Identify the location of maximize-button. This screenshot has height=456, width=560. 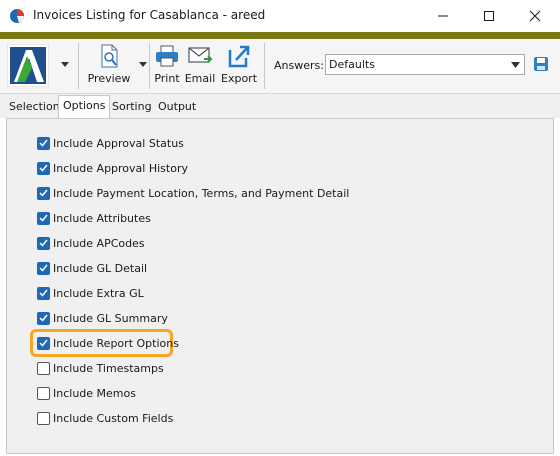
(489, 16).